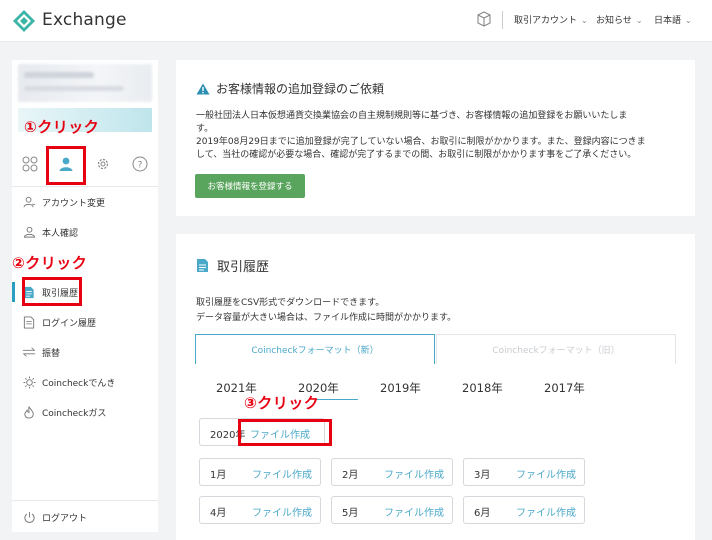 The width and height of the screenshot is (712, 540). What do you see at coordinates (29, 382) in the screenshot?
I see `sun-icon` at bounding box center [29, 382].